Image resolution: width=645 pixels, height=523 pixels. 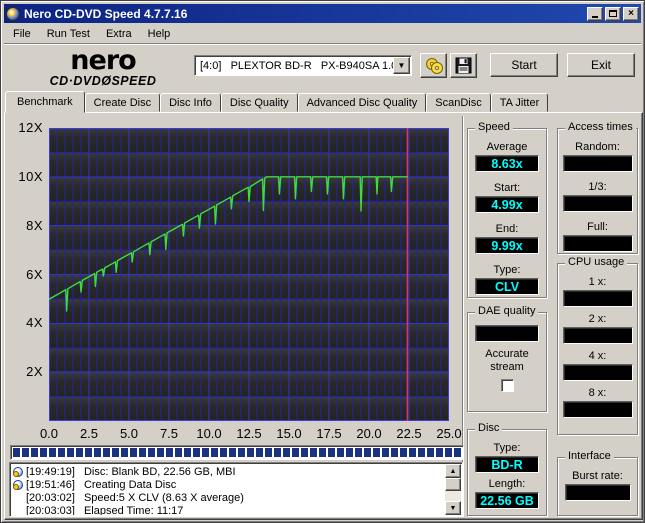 What do you see at coordinates (68, 34) in the screenshot?
I see `menu-item-run-test: Run Test` at bounding box center [68, 34].